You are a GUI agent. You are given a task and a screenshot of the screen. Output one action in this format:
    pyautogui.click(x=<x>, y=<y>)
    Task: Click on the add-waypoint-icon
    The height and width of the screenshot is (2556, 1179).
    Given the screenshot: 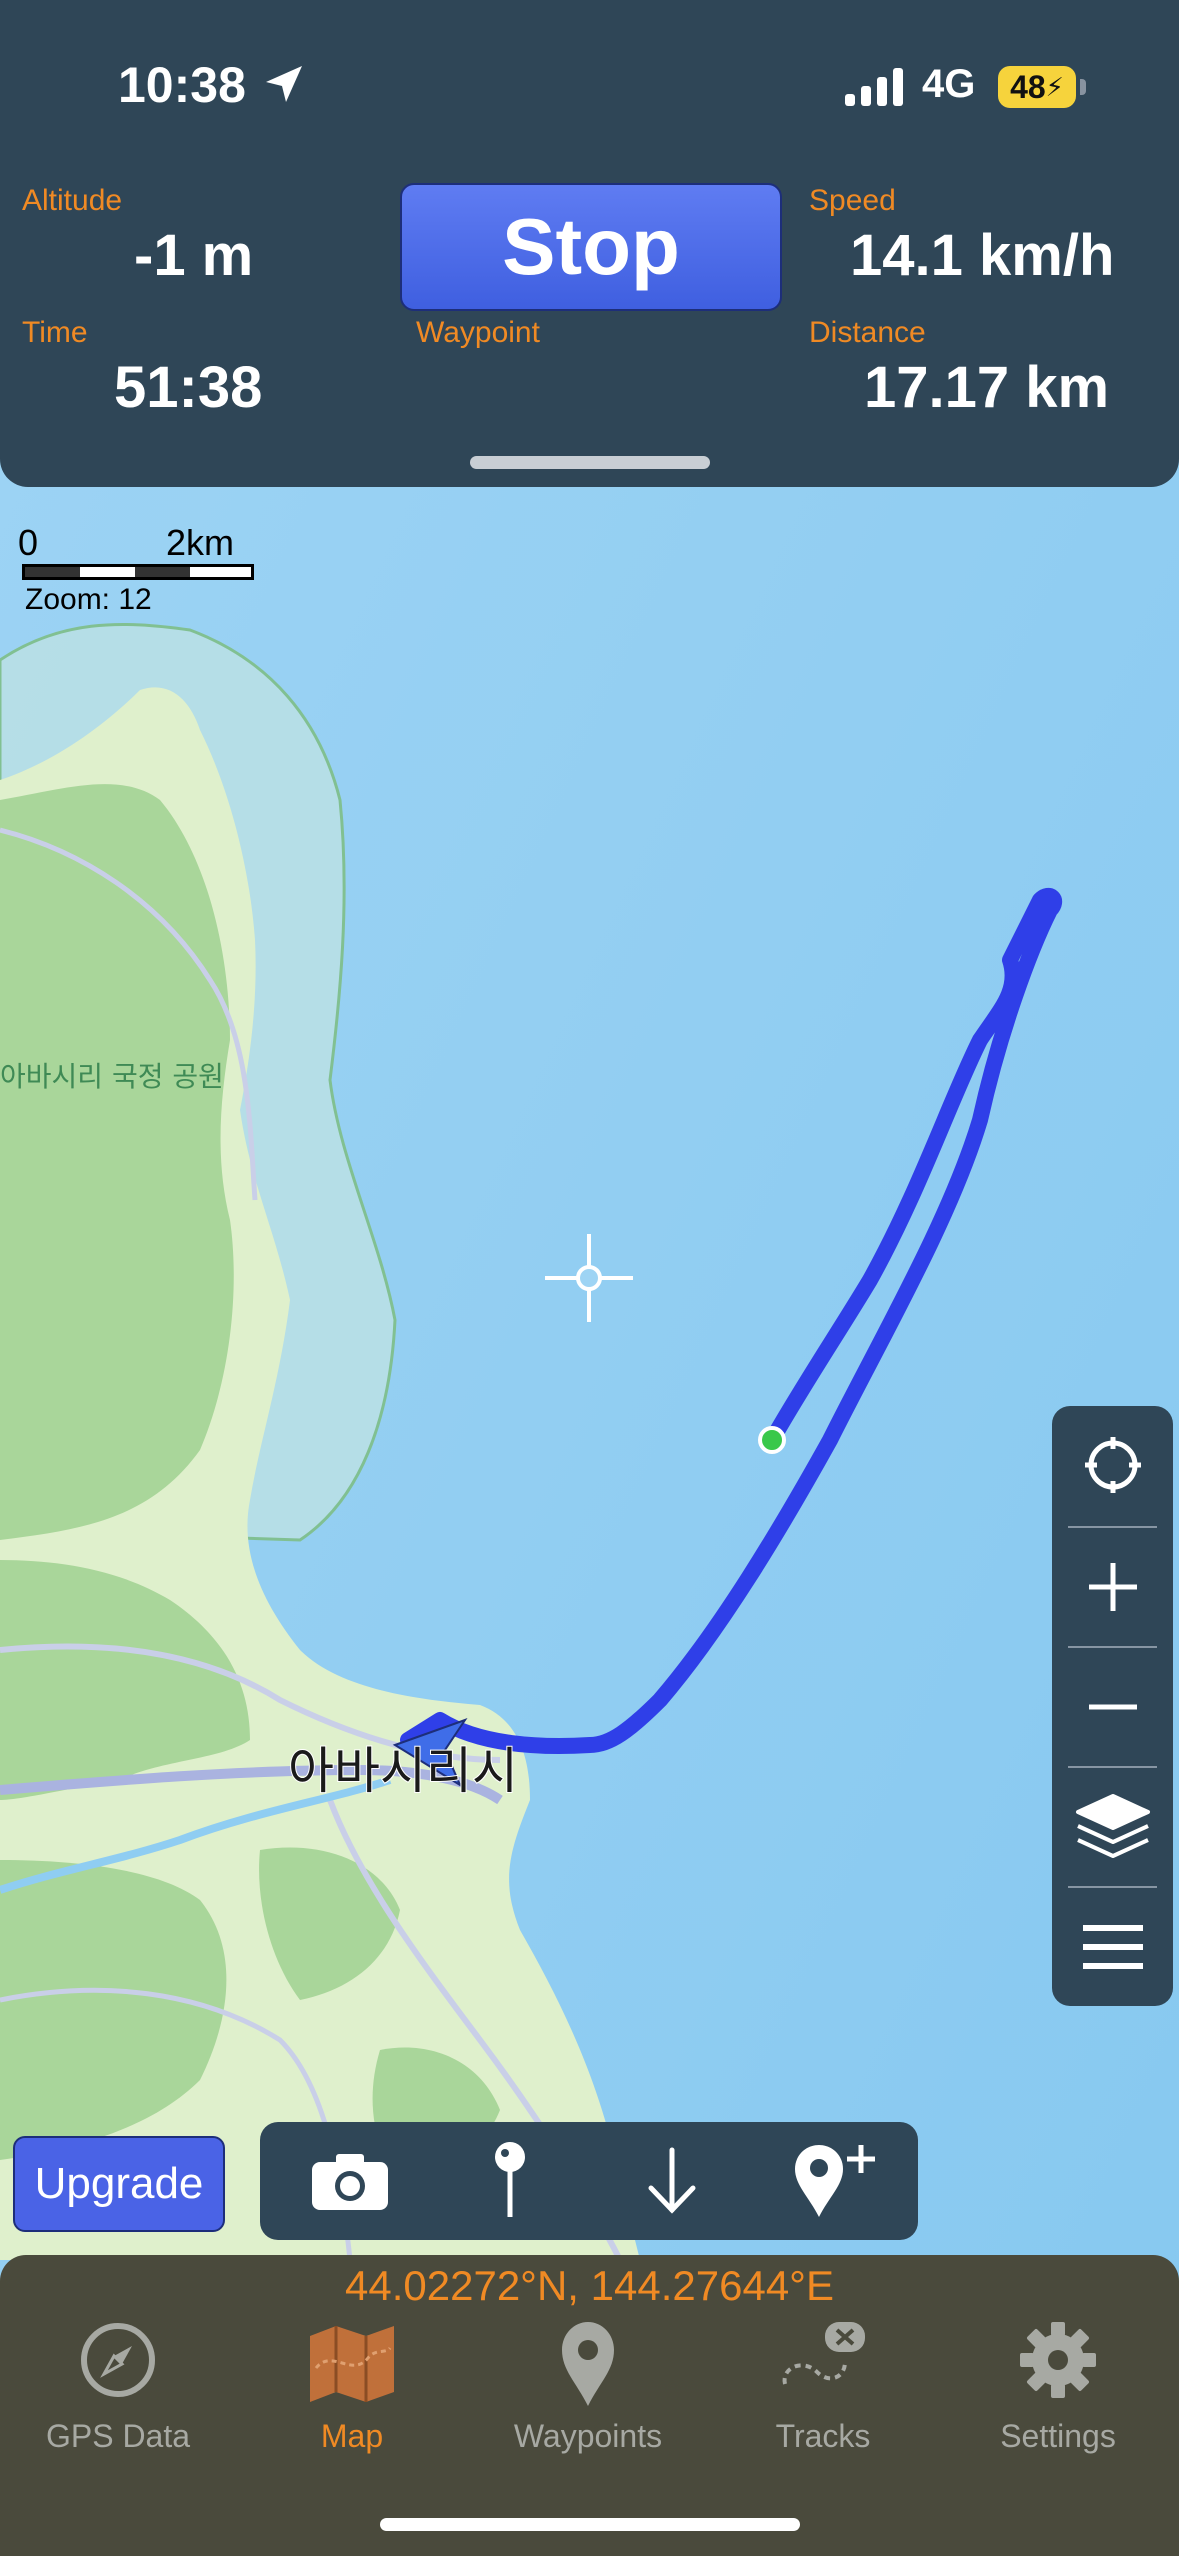 What is the action you would take?
    pyautogui.click(x=835, y=2181)
    